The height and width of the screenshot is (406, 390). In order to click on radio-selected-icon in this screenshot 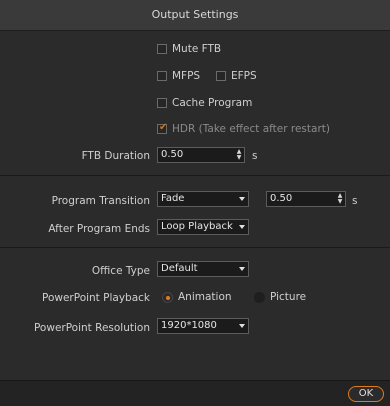, I will do `click(167, 297)`.